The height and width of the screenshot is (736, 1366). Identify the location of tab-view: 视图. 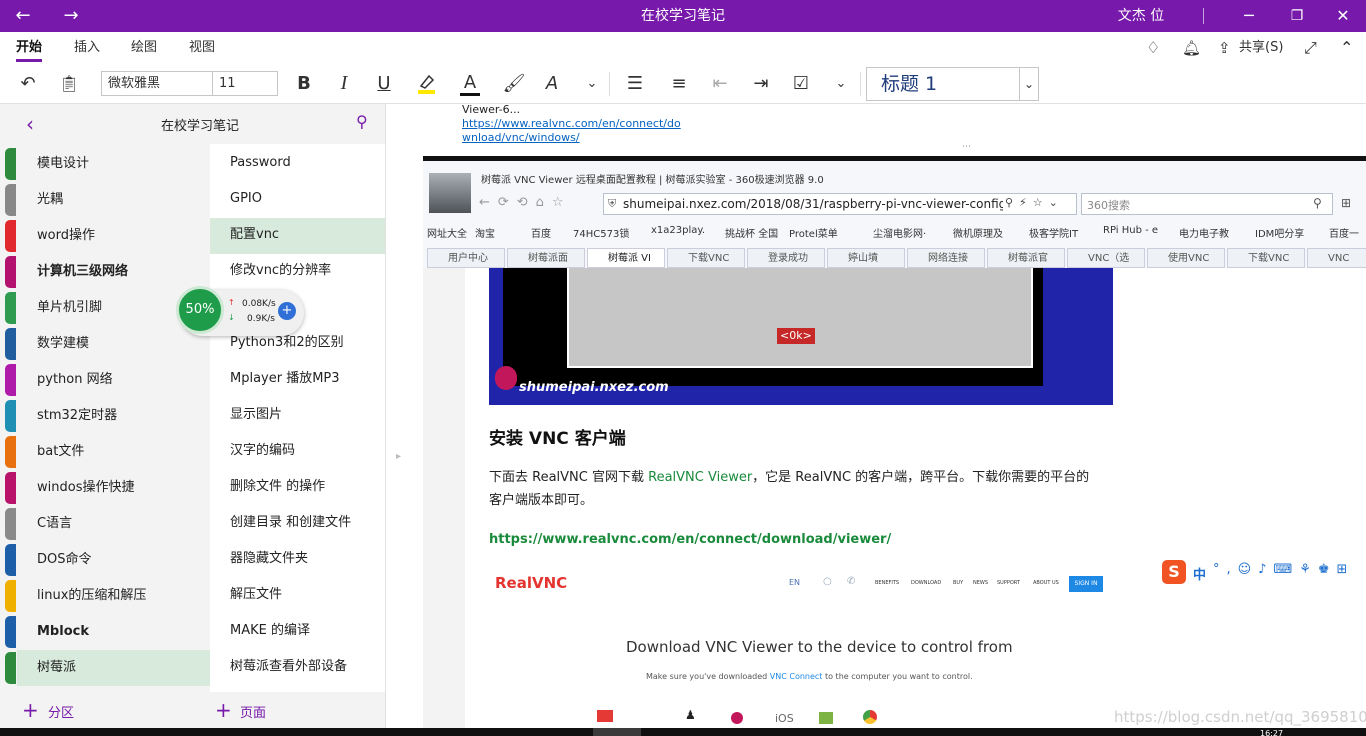
(202, 47).